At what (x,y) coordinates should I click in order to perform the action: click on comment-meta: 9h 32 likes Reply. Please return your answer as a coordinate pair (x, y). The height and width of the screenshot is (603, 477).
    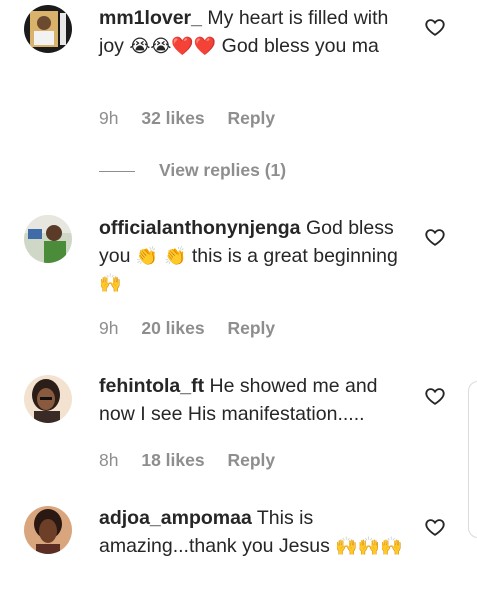
    Looking at the image, I should click on (187, 118).